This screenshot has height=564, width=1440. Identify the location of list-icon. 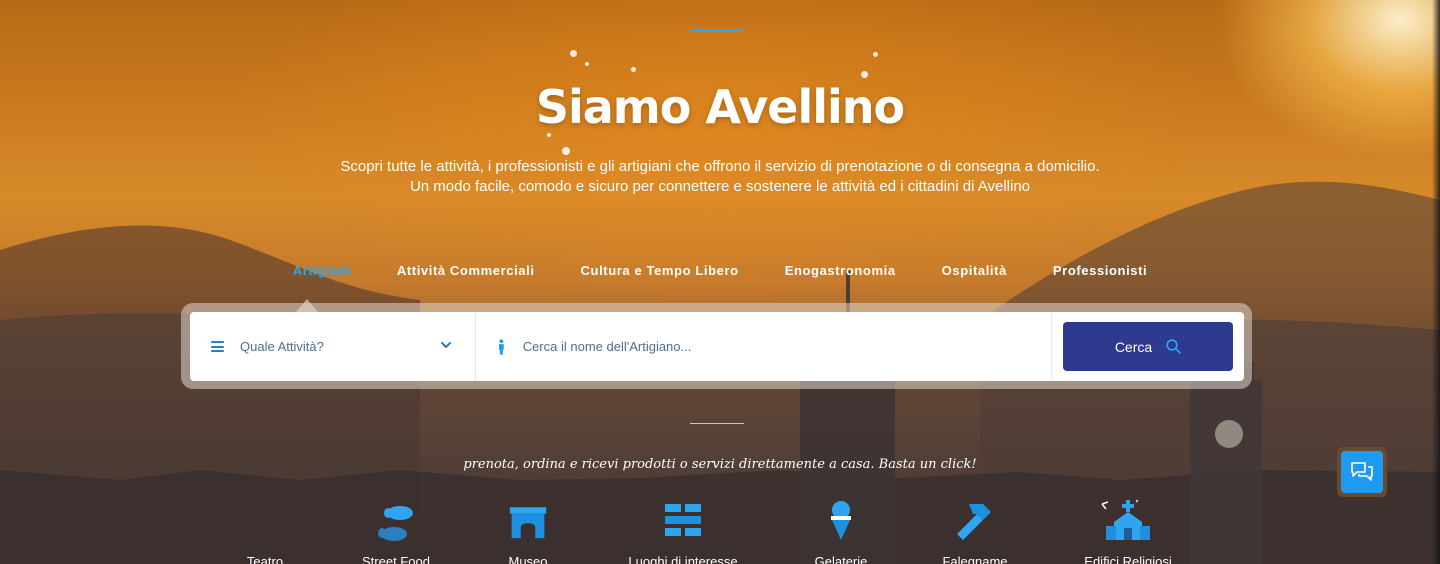
(217, 346).